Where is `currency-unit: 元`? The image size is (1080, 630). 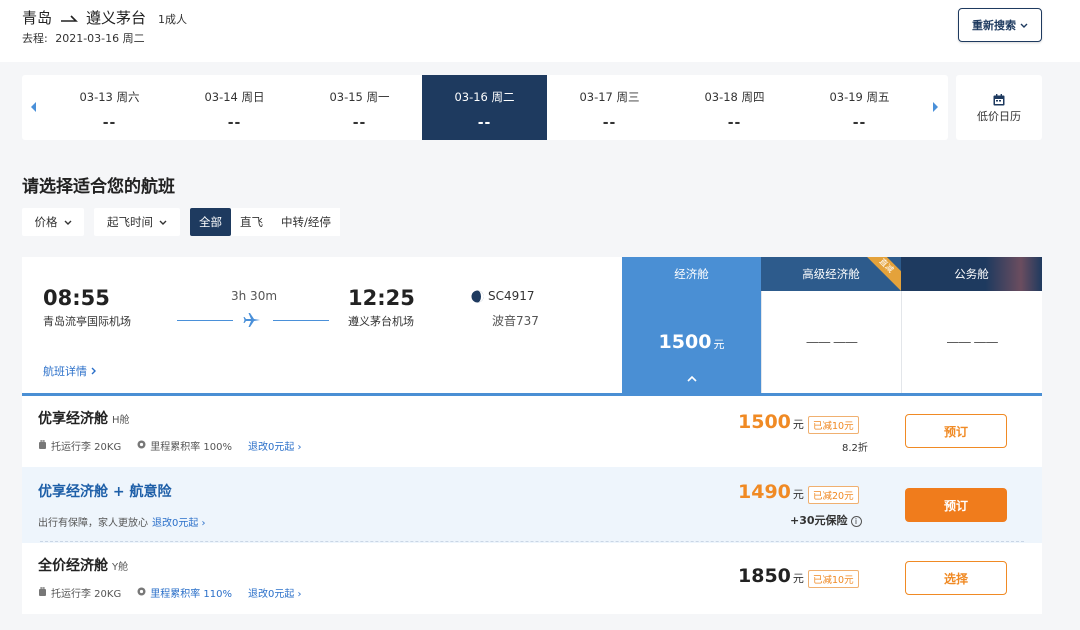 currency-unit: 元 is located at coordinates (719, 344).